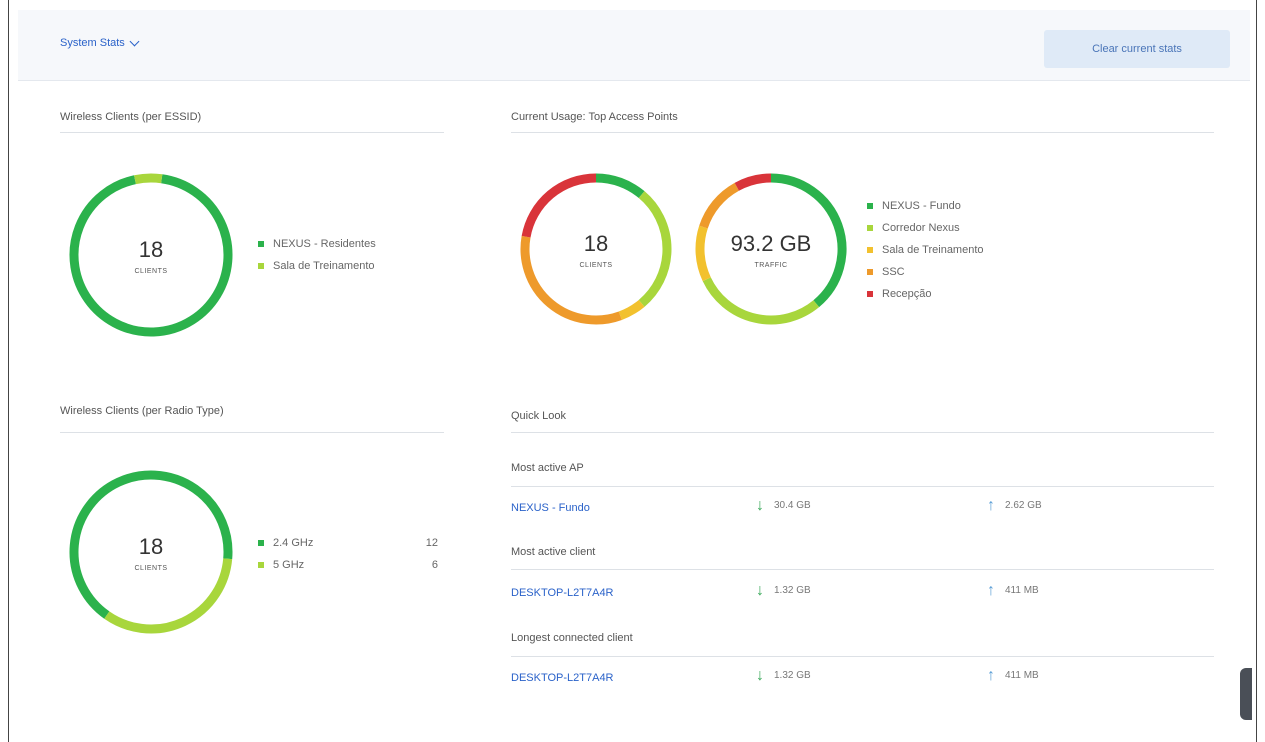  Describe the element at coordinates (142, 411) in the screenshot. I see `radio-panel-title: Wireless Clients (per Radio Type)` at that location.